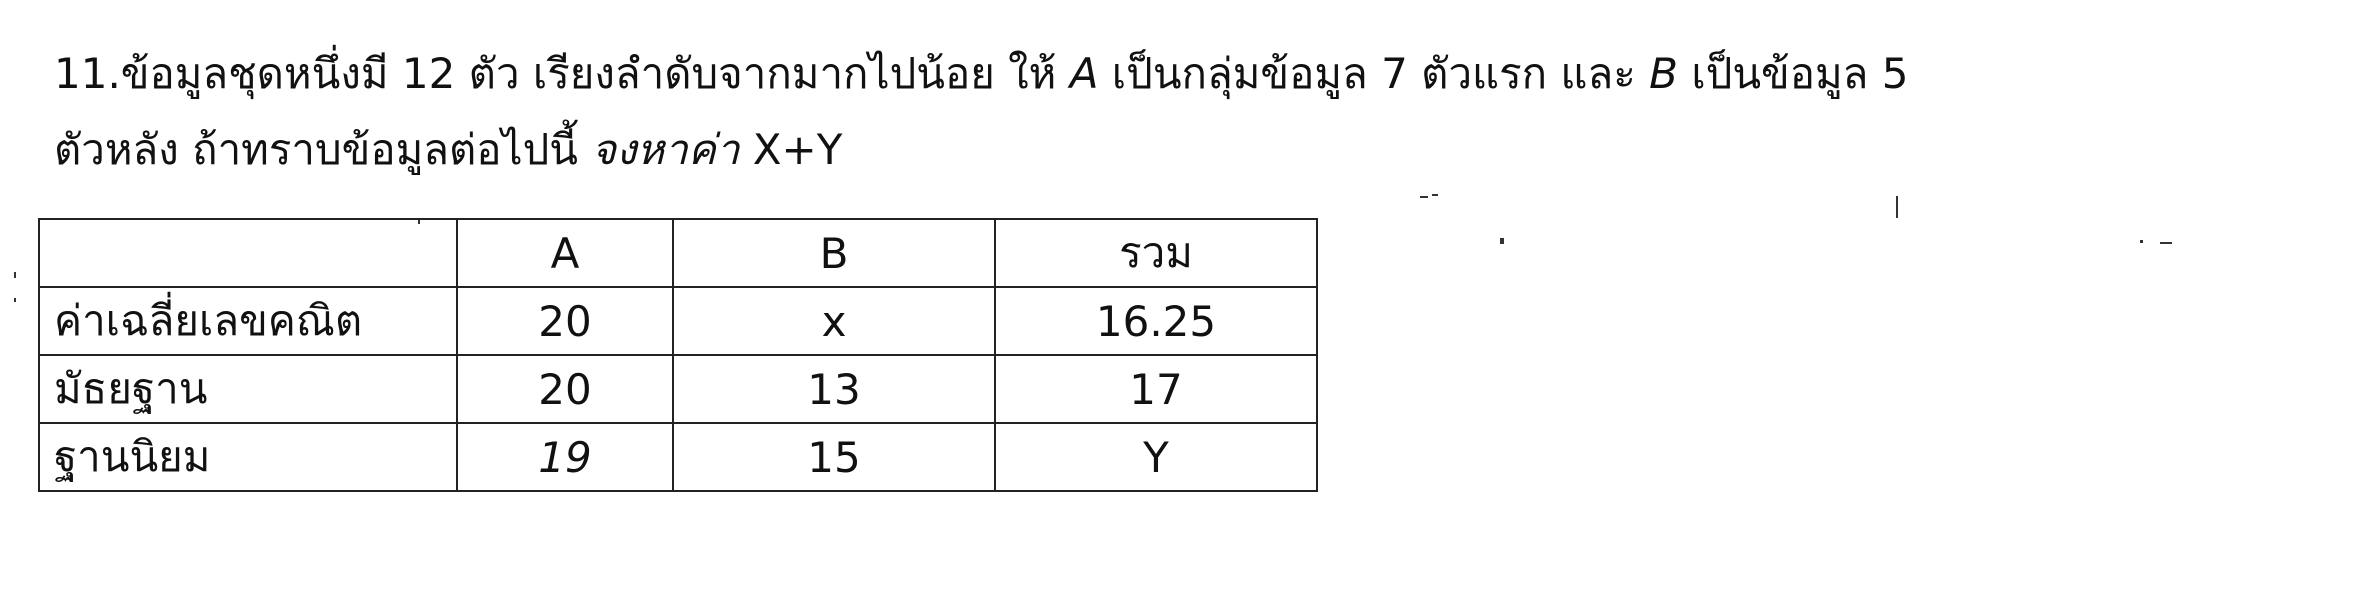 The image size is (2362, 591). What do you see at coordinates (248, 321) in the screenshot?
I see `row-label-mean: ค่าเฉลี่ยเลขคณิต` at bounding box center [248, 321].